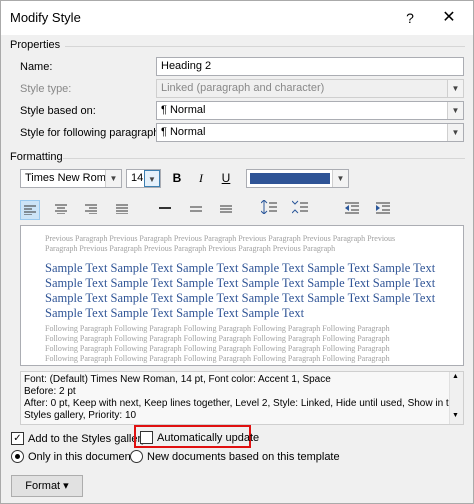 The image size is (474, 504). I want to click on single-spacing-icon, so click(165, 208).